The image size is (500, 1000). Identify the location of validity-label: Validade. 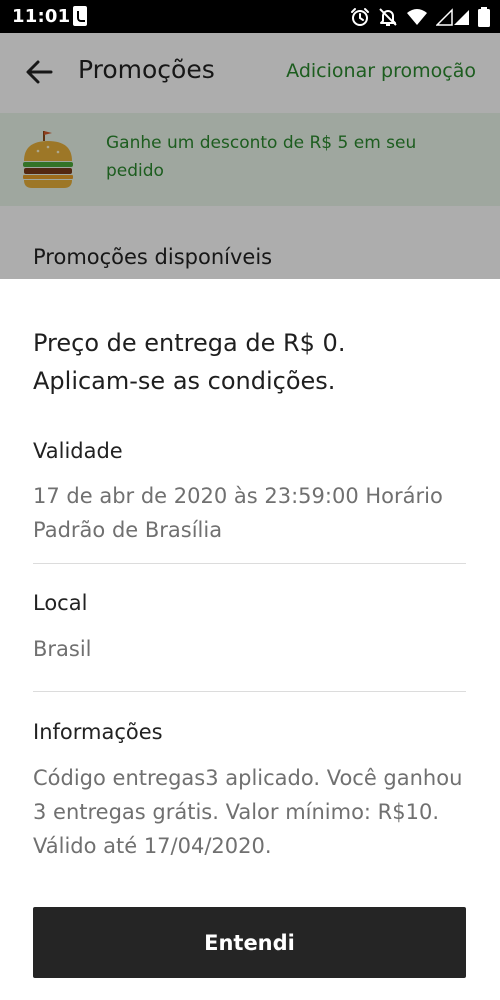
(78, 451).